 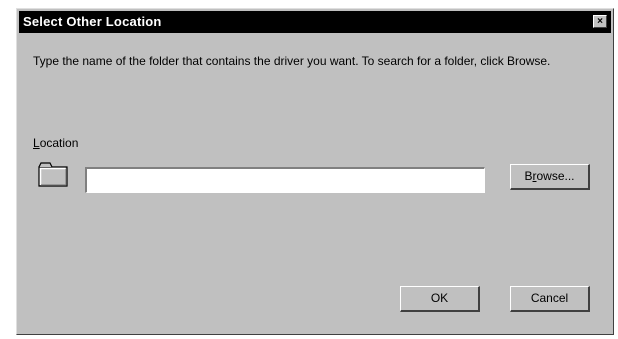 What do you see at coordinates (528, 176) in the screenshot?
I see `browse-label-pre: B` at bounding box center [528, 176].